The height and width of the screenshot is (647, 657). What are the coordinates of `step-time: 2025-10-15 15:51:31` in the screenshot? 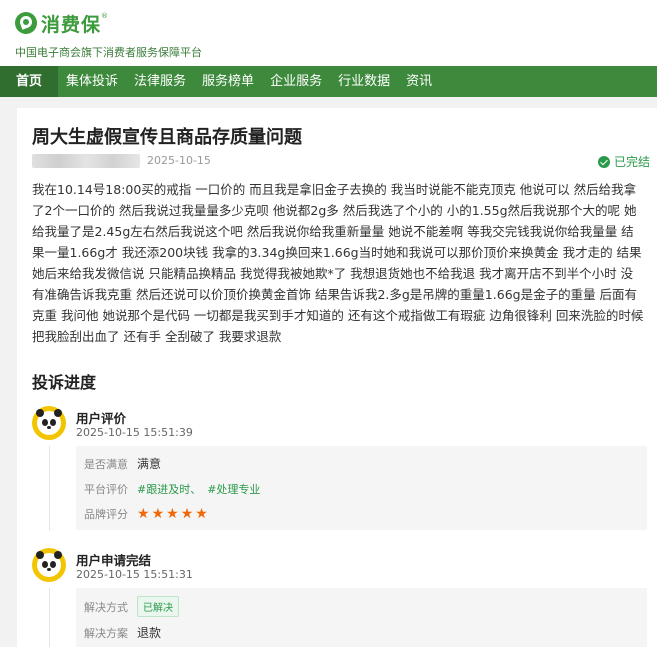 It's located at (134, 574).